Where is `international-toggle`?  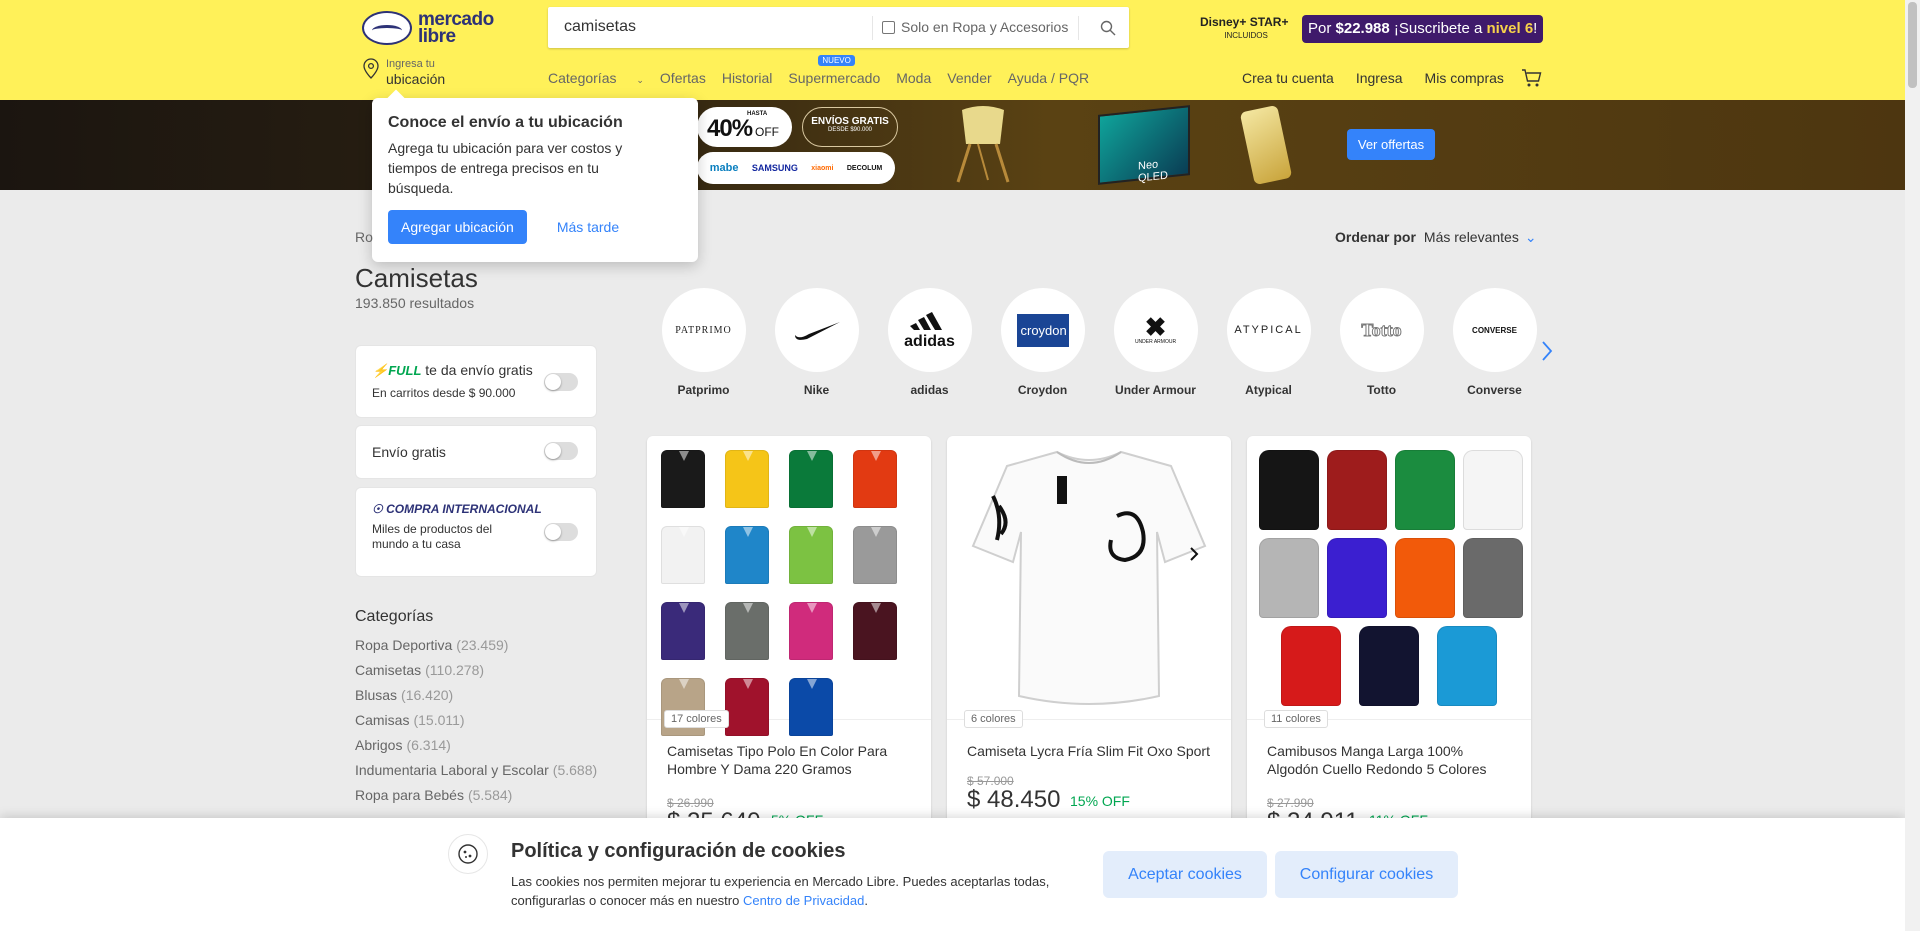 international-toggle is located at coordinates (561, 532).